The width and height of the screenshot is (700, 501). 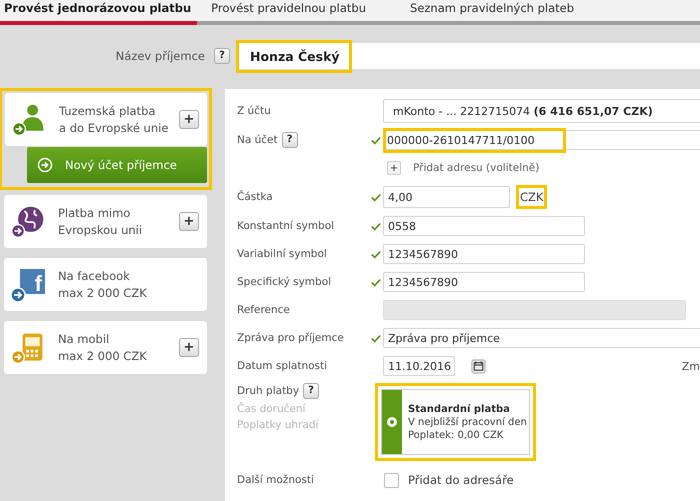 I want to click on tab: Provést pravidelnou platbu, so click(x=296, y=13).